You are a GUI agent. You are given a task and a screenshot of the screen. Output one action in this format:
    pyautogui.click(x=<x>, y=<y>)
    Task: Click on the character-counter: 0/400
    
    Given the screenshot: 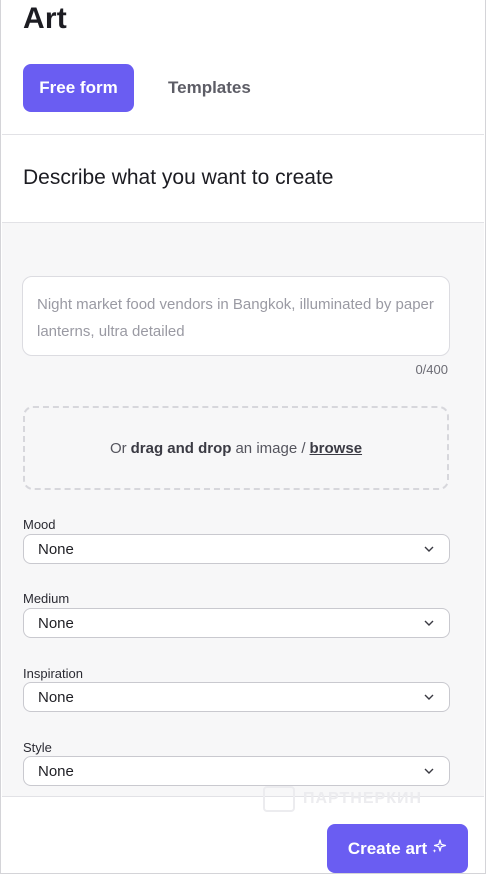 What is the action you would take?
    pyautogui.click(x=431, y=369)
    